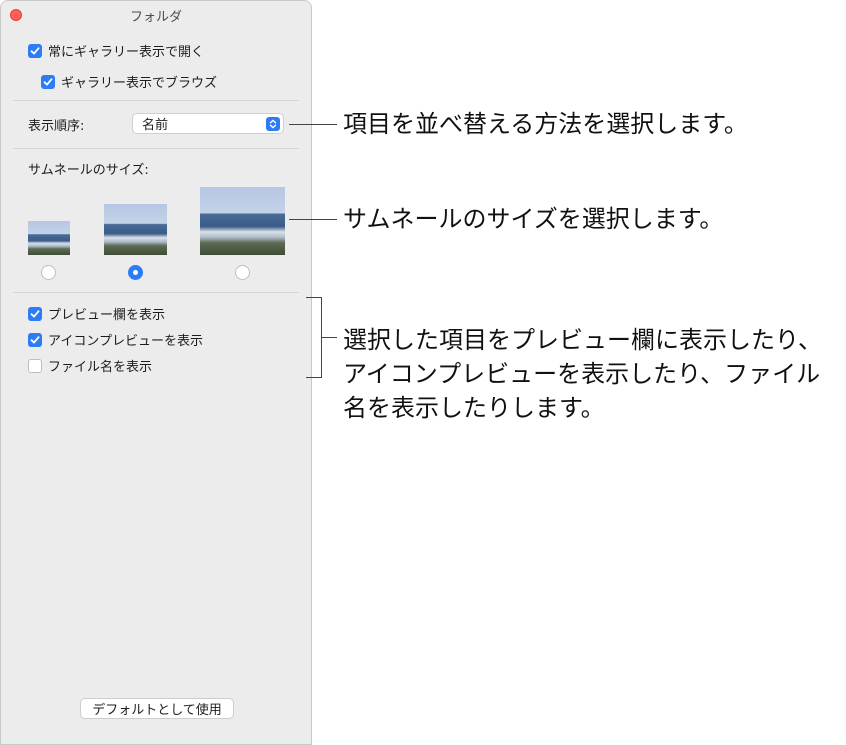 Image resolution: width=846 pixels, height=745 pixels. Describe the element at coordinates (242, 272) in the screenshot. I see `thumbnail-large-radio` at that location.